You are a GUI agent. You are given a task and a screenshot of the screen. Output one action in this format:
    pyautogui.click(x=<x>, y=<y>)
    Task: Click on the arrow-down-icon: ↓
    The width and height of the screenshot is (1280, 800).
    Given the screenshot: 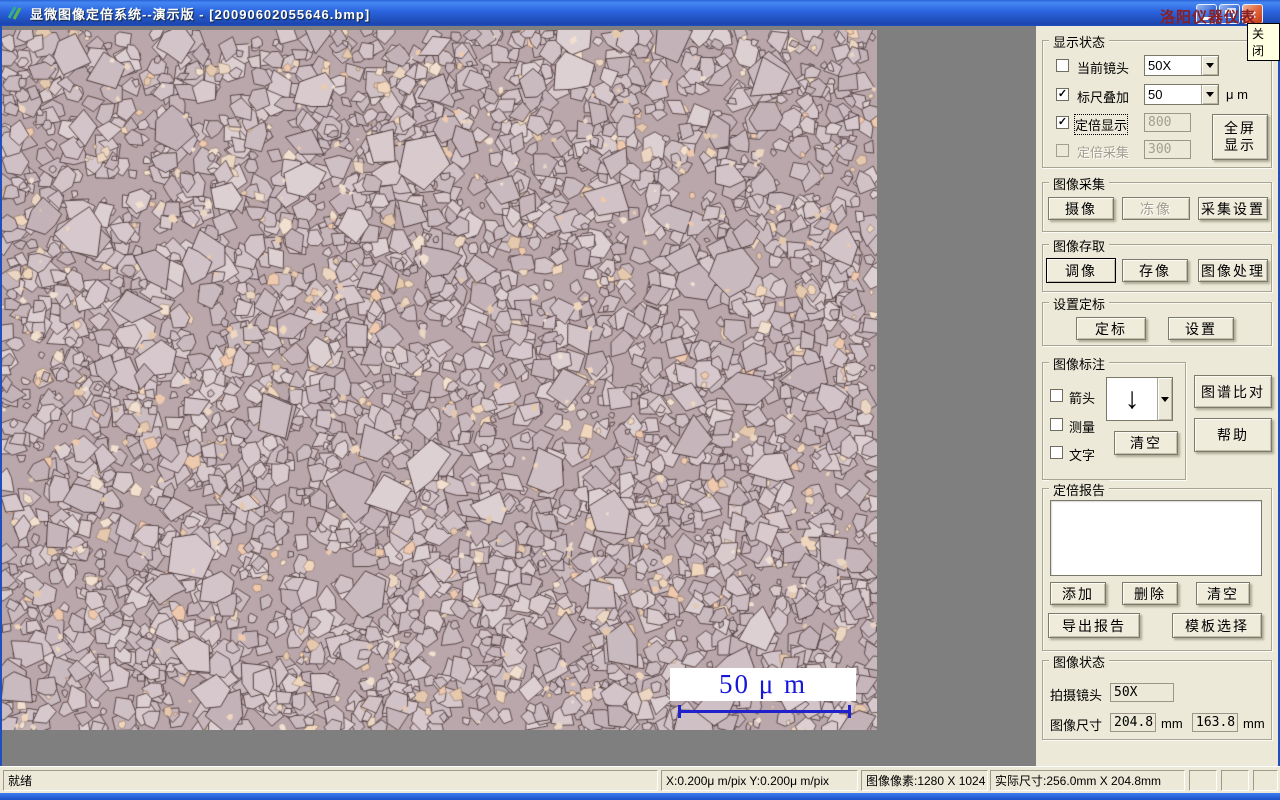 What is the action you would take?
    pyautogui.click(x=1132, y=398)
    